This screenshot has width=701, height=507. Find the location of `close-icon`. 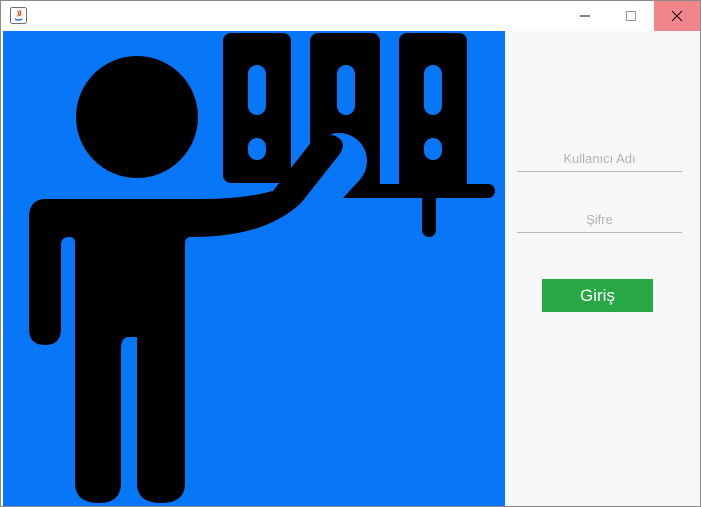

close-icon is located at coordinates (677, 16).